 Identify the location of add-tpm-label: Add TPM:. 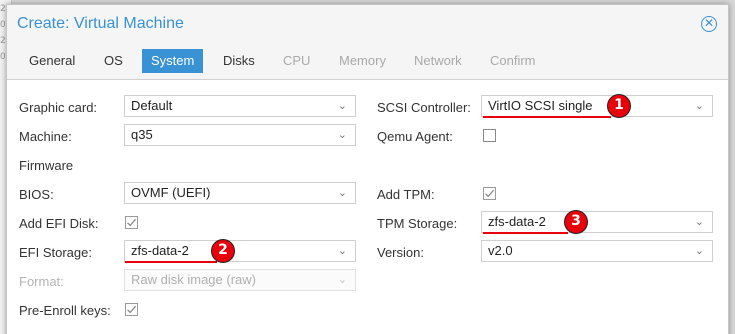
(406, 194).